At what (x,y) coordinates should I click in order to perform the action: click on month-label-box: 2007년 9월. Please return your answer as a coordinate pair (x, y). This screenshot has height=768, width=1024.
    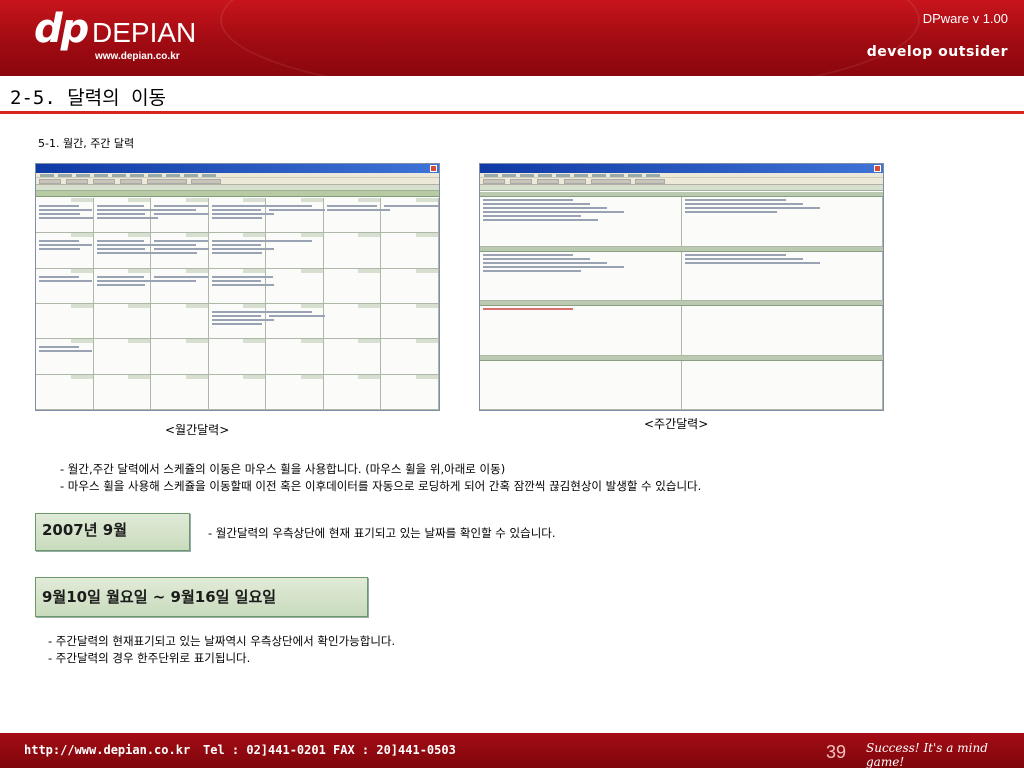
    Looking at the image, I should click on (112, 532).